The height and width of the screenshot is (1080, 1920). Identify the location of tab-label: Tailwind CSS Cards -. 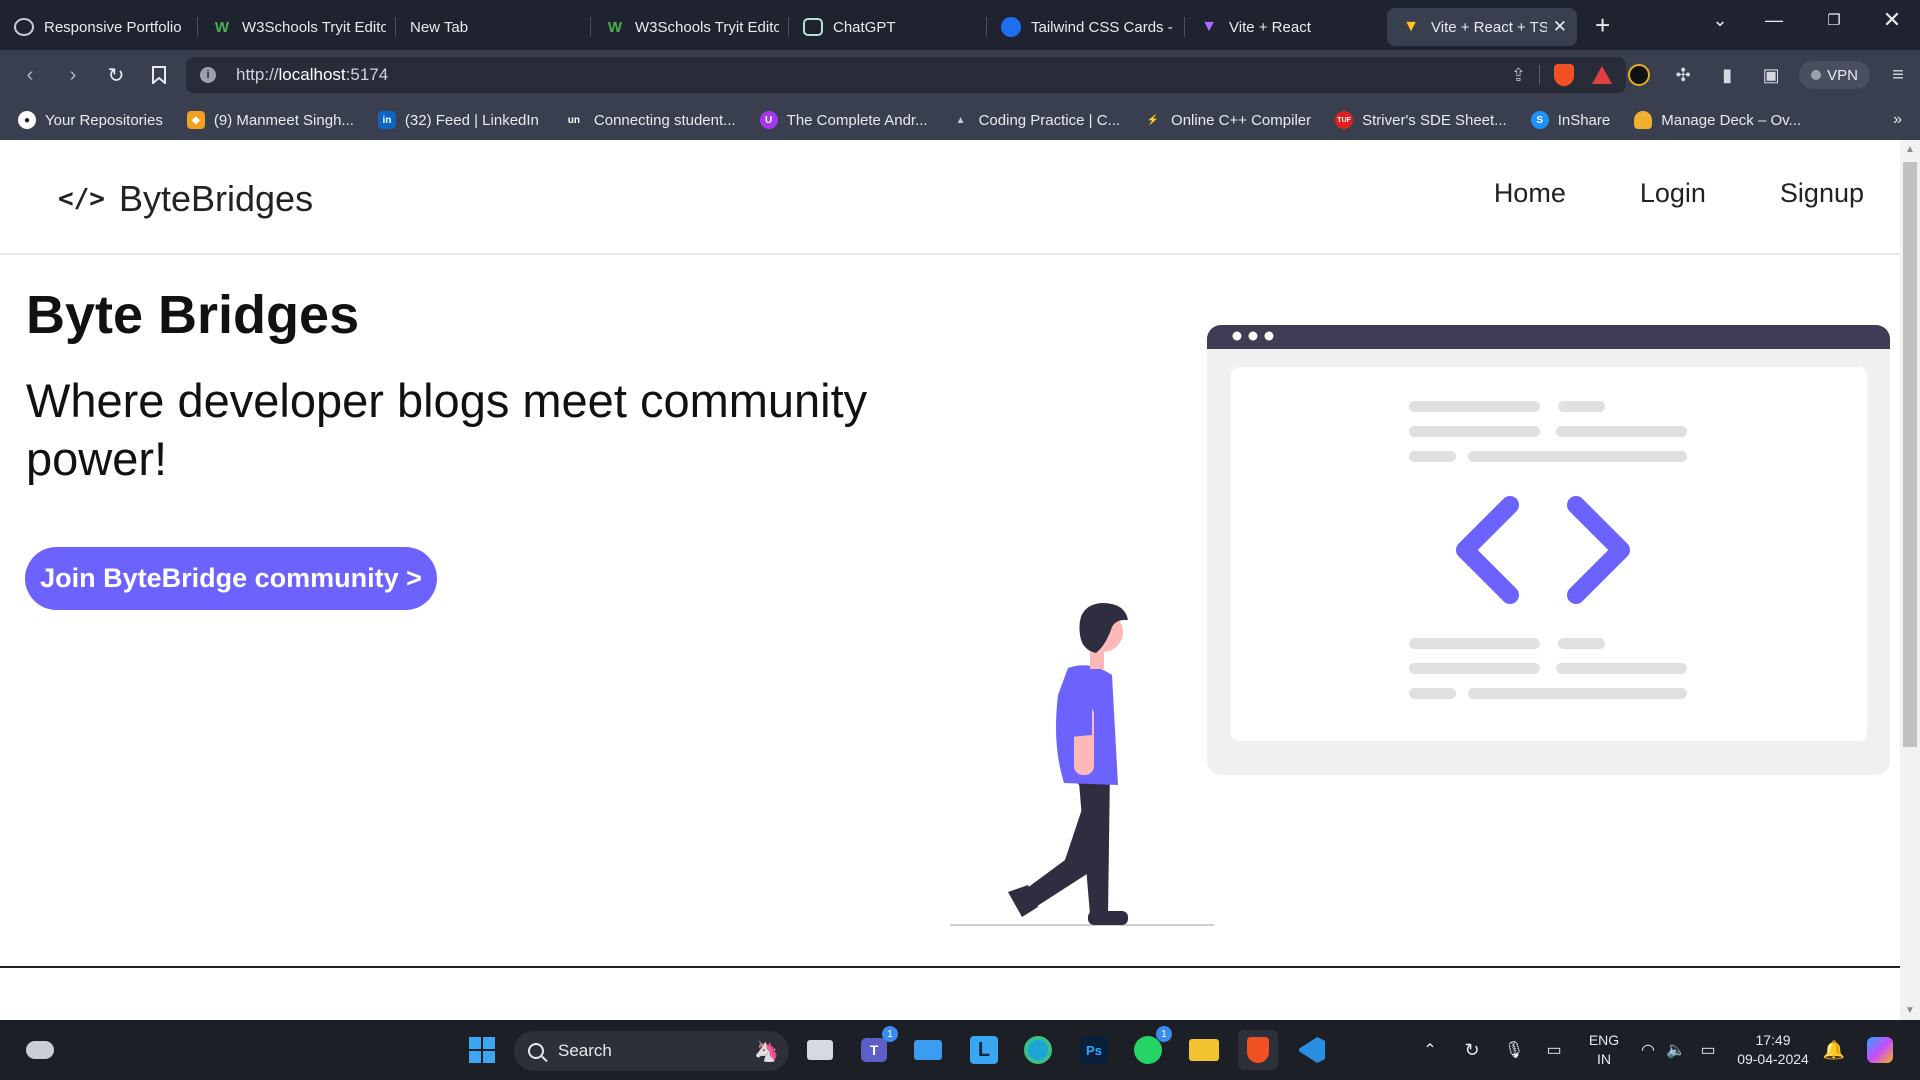
(1102, 27).